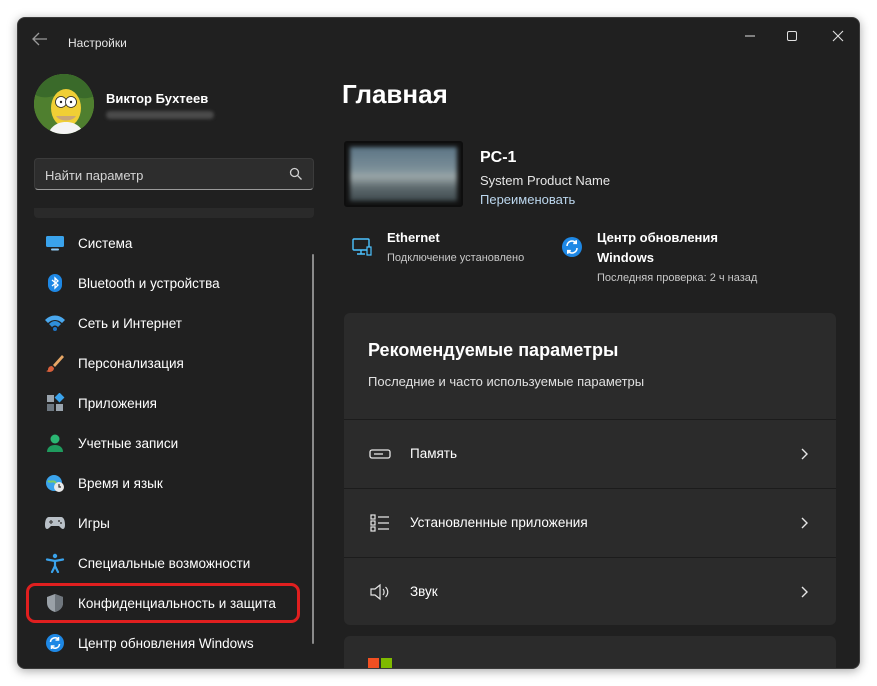  I want to click on sidebar-item-accessibility: Специальные возможности, so click(174, 563).